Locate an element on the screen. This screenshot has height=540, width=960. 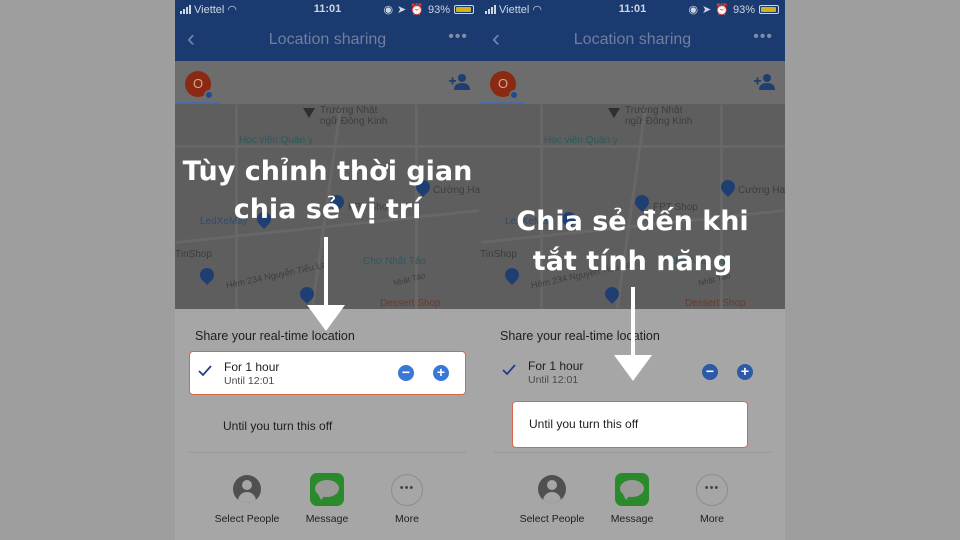
map-label: Hẻm 234 Nguyễn Tiểu La is located at coordinates (276, 275).